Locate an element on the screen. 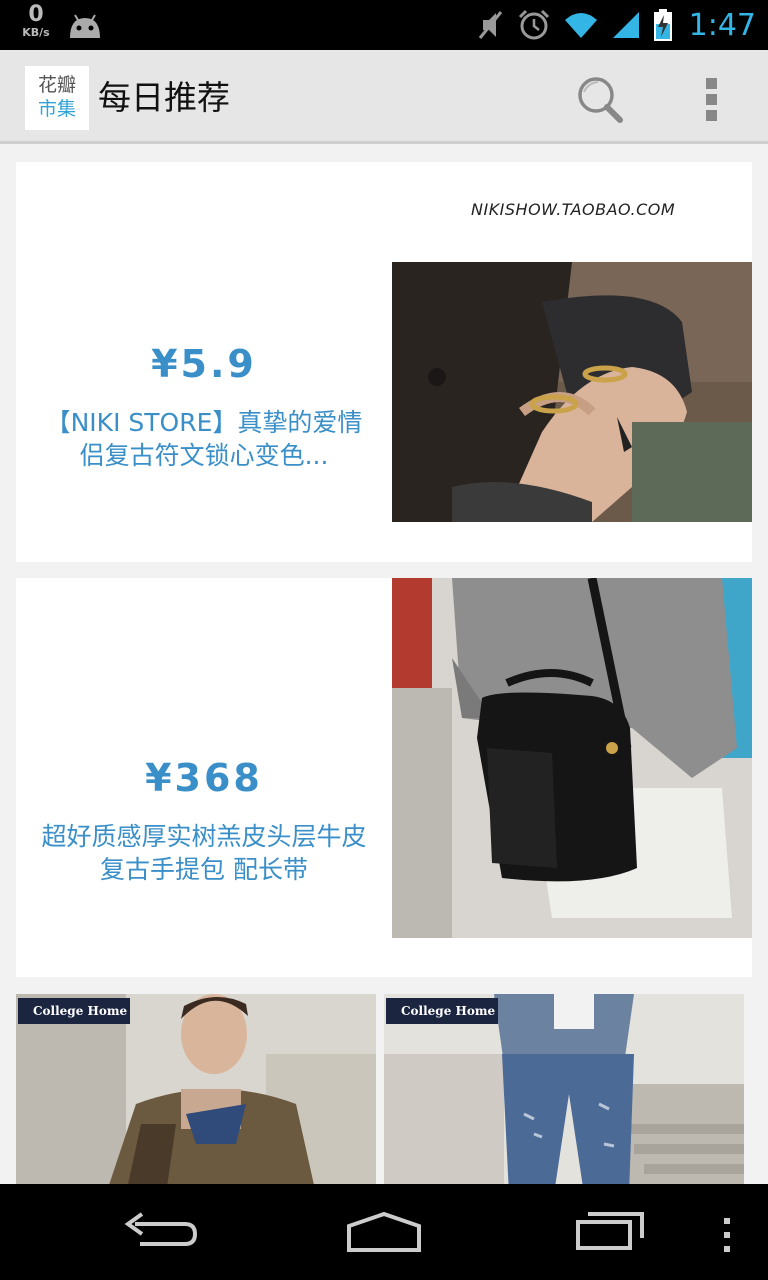 The height and width of the screenshot is (1280, 768). clock: 1:47 is located at coordinates (722, 25).